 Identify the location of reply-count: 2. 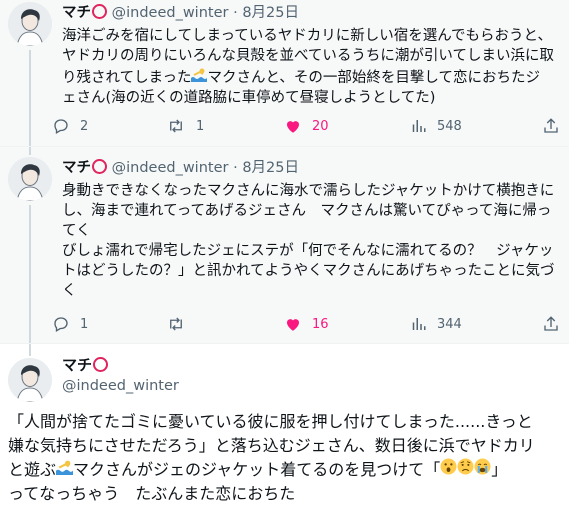
(84, 126).